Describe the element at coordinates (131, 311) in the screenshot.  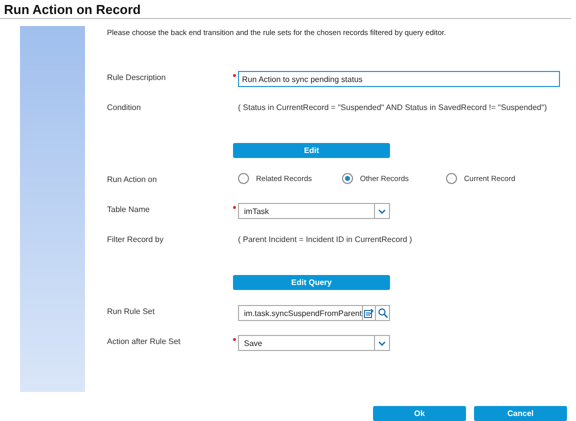
I see `field-label: Run Rule Set` at that location.